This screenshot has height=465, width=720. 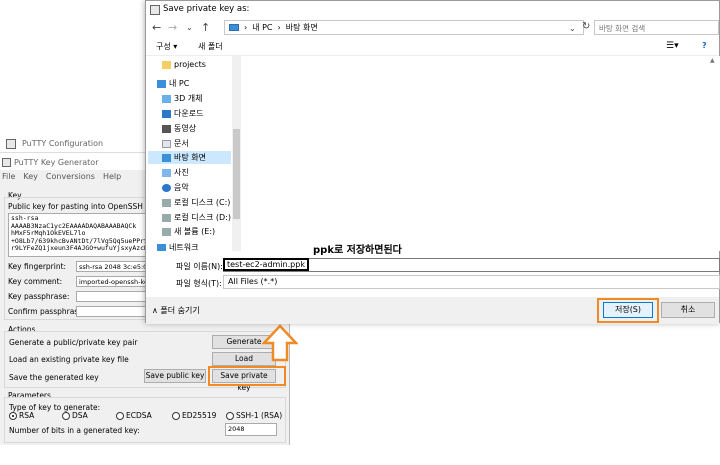 What do you see at coordinates (181, 172) in the screenshot?
I see `sidebar-label: 사진` at bounding box center [181, 172].